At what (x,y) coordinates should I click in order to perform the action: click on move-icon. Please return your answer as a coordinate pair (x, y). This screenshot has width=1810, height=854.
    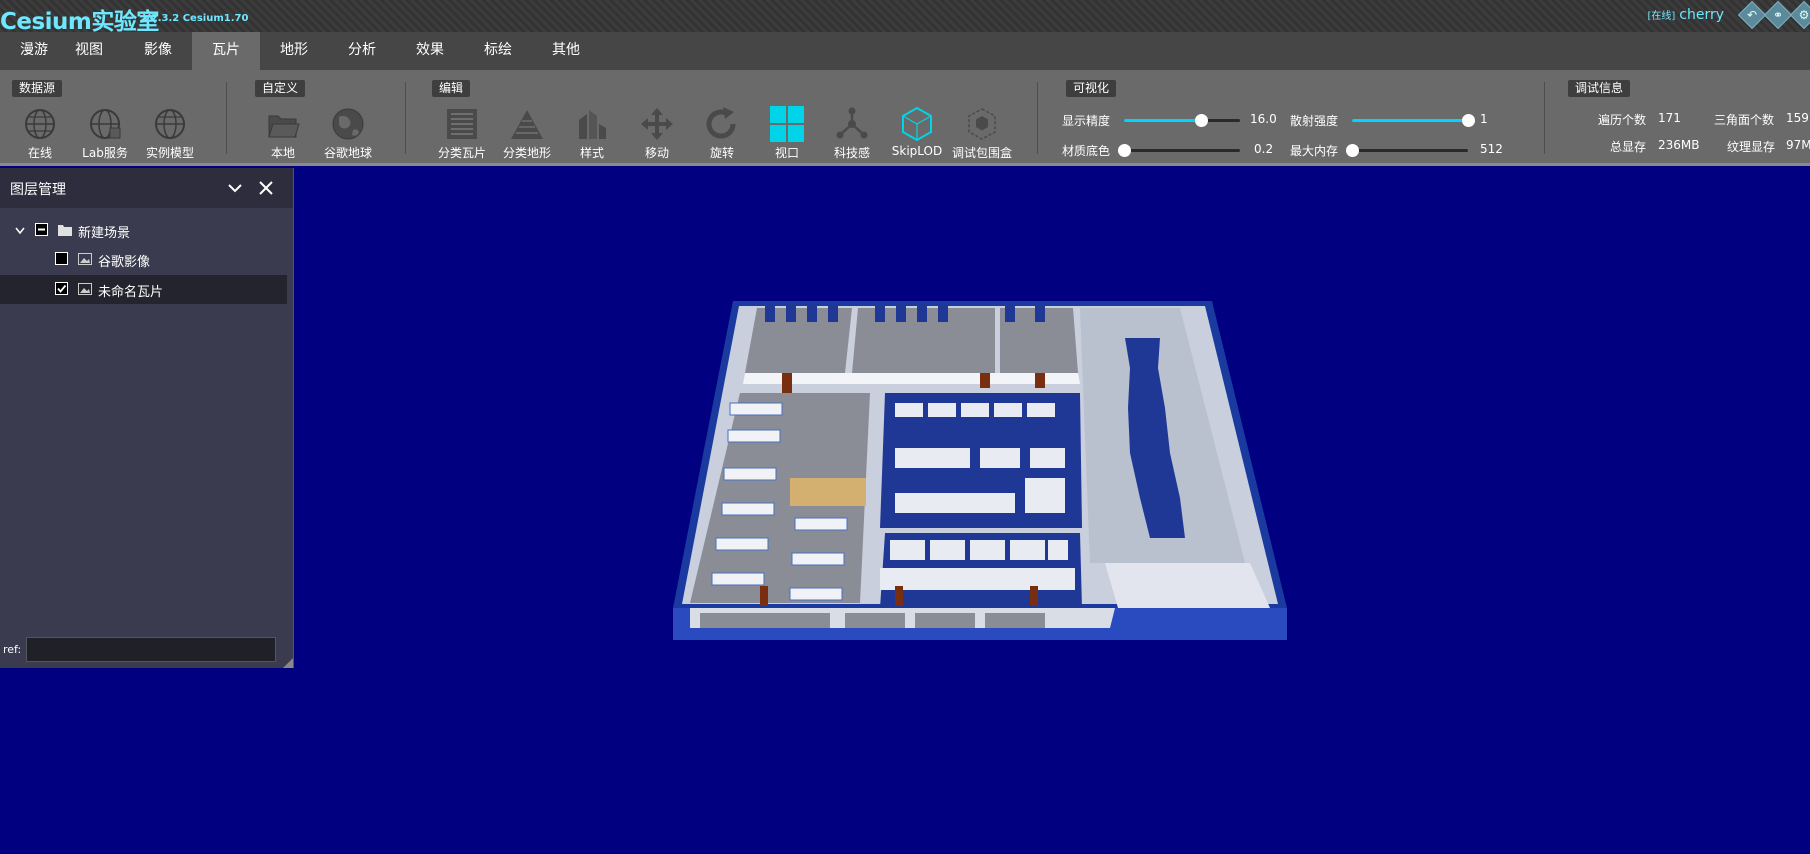
    Looking at the image, I should click on (657, 124).